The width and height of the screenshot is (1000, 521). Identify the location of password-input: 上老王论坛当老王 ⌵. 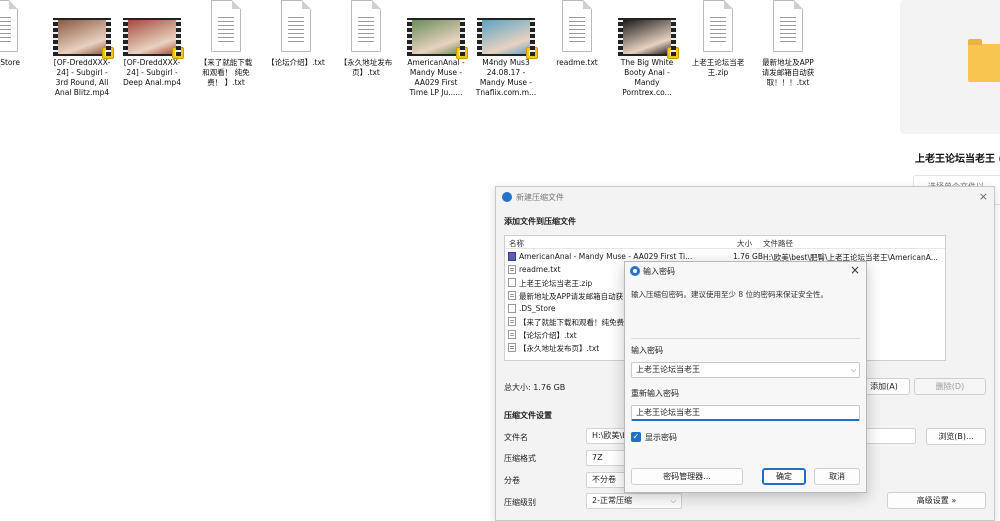
(745, 370).